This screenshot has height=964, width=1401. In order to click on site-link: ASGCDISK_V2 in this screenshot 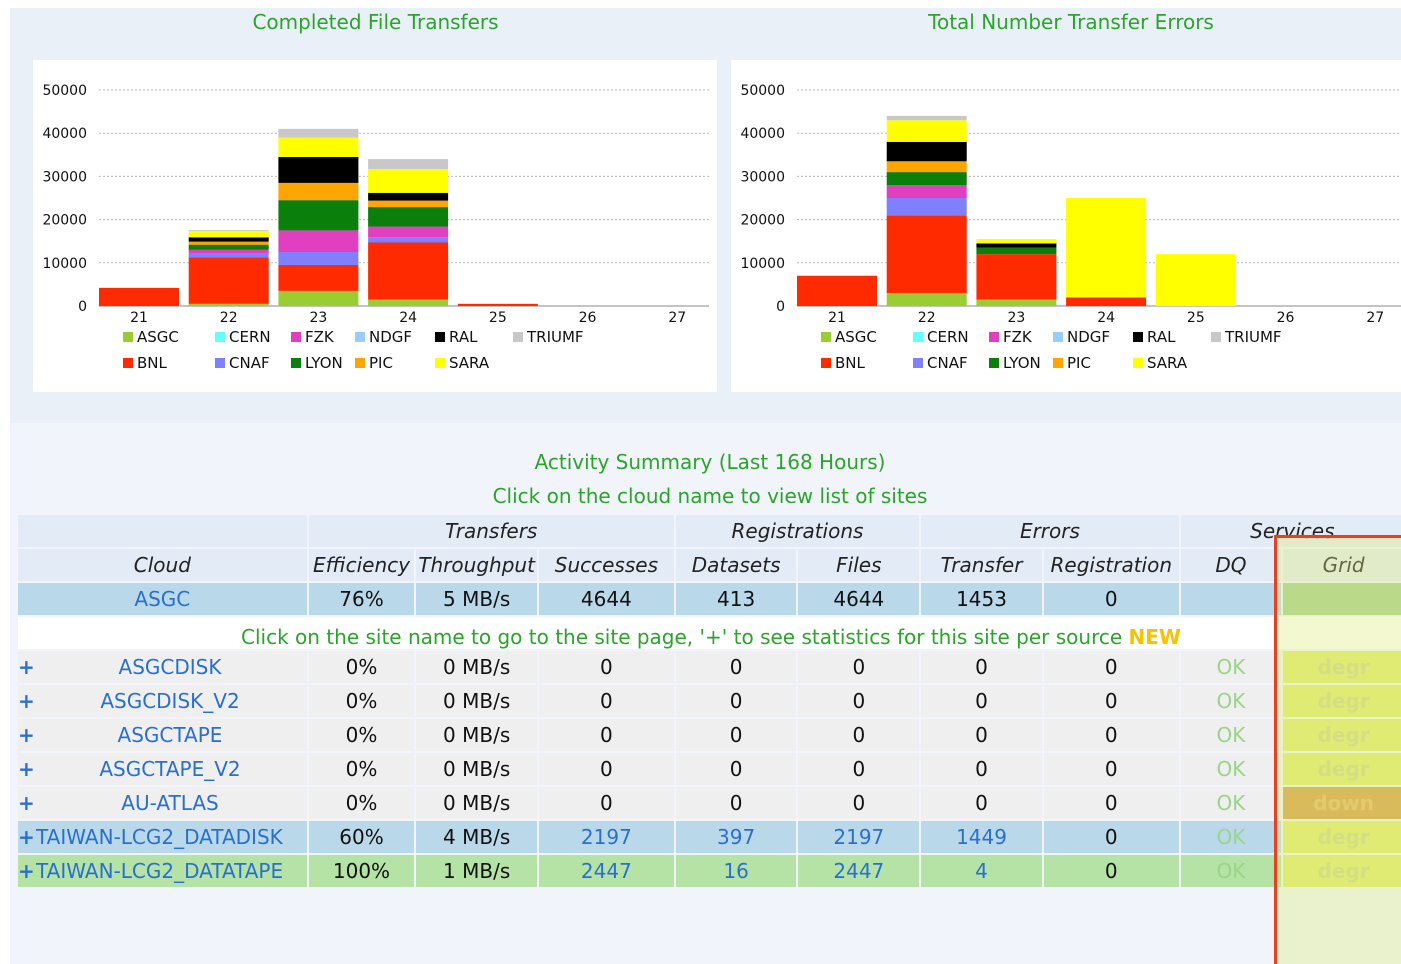, I will do `click(170, 701)`.